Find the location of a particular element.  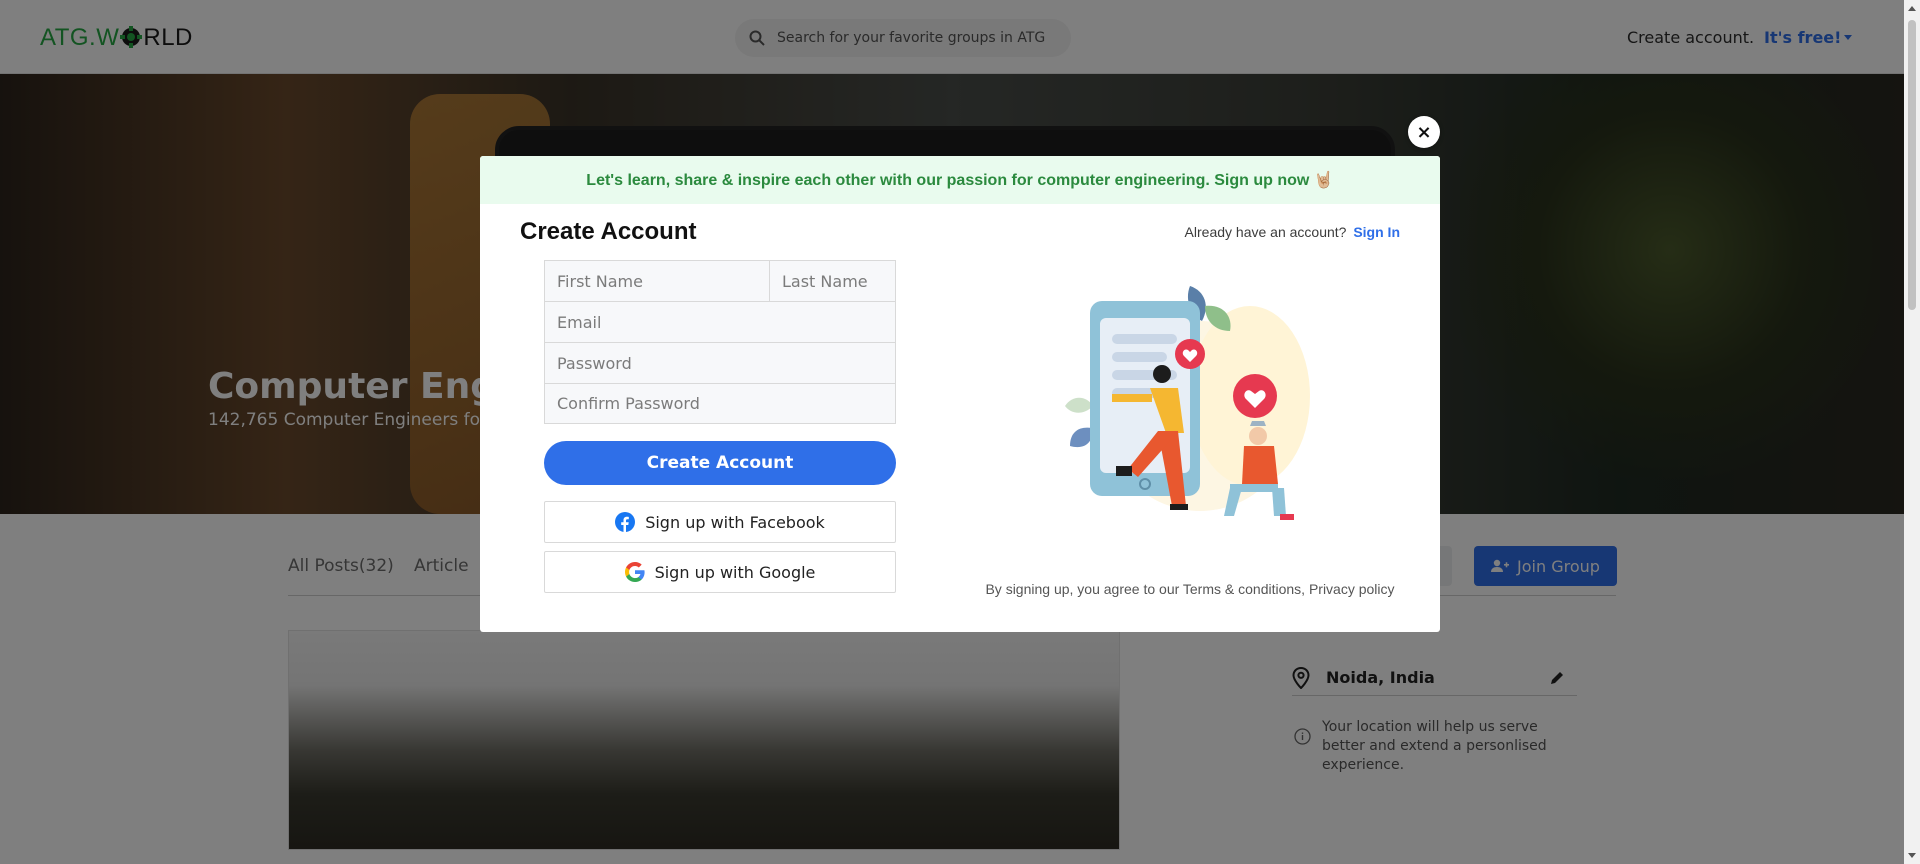

email-field is located at coordinates (720, 322).